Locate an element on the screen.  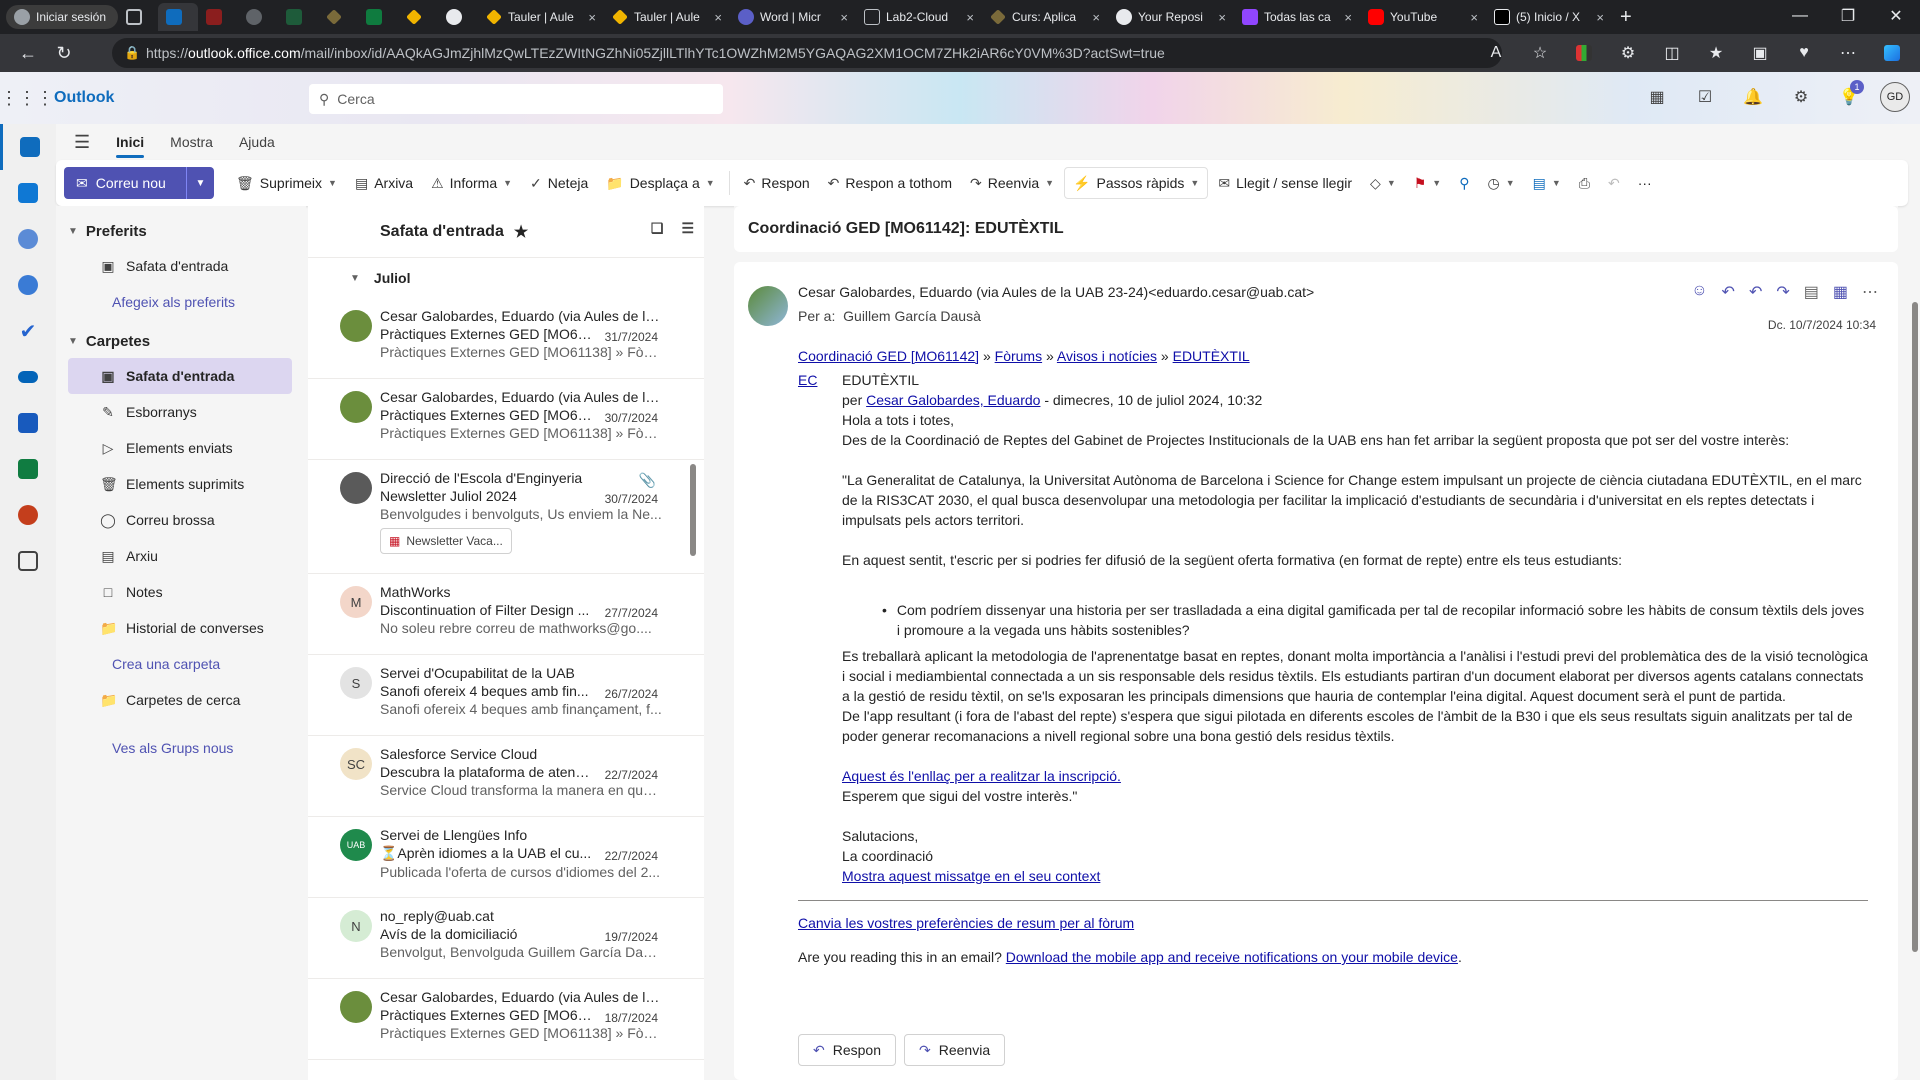
todo-app-icon: ✔ is located at coordinates (28, 331).